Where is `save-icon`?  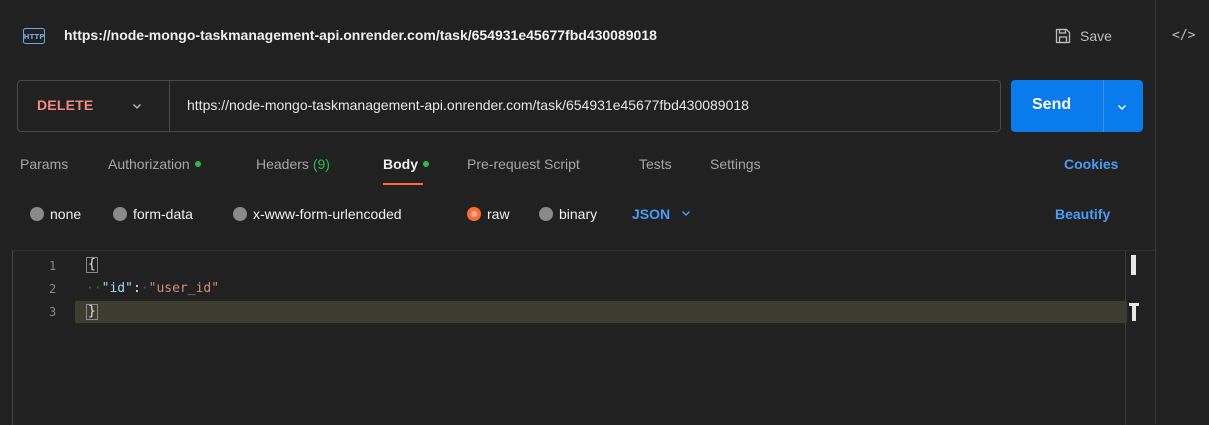
save-icon is located at coordinates (1063, 36).